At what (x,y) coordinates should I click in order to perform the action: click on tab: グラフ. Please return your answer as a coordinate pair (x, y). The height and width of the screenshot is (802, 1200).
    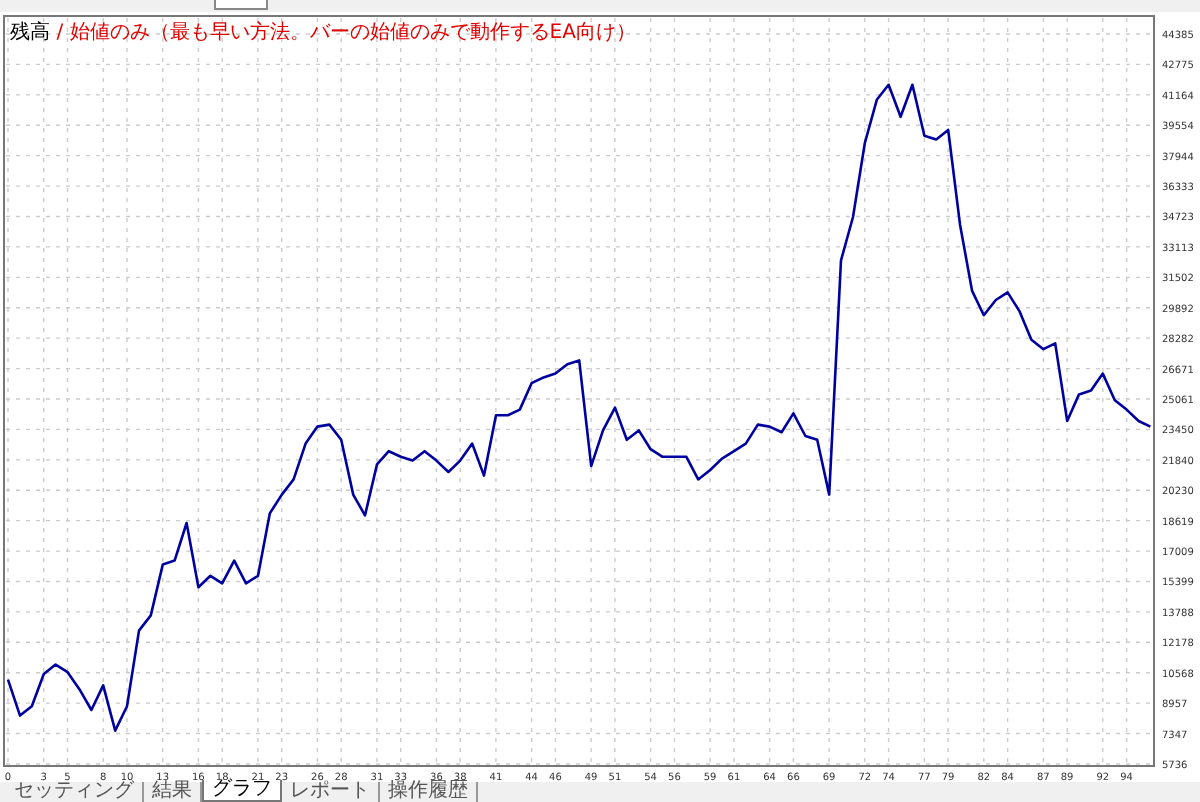
    Looking at the image, I should click on (242, 791).